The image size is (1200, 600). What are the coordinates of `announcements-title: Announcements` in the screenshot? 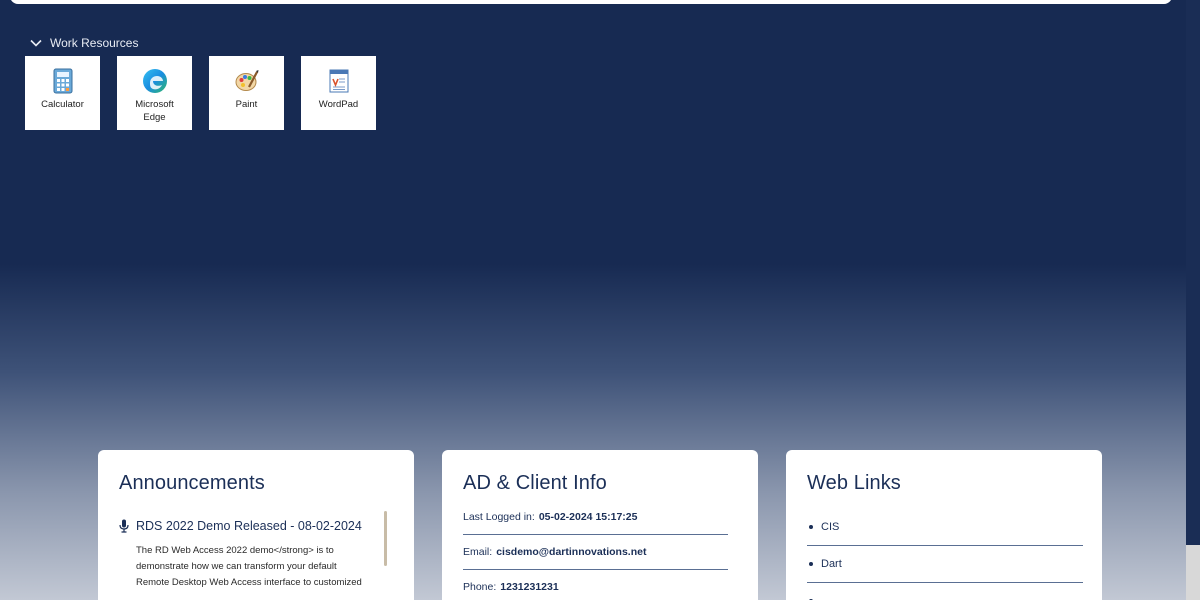 It's located at (192, 483).